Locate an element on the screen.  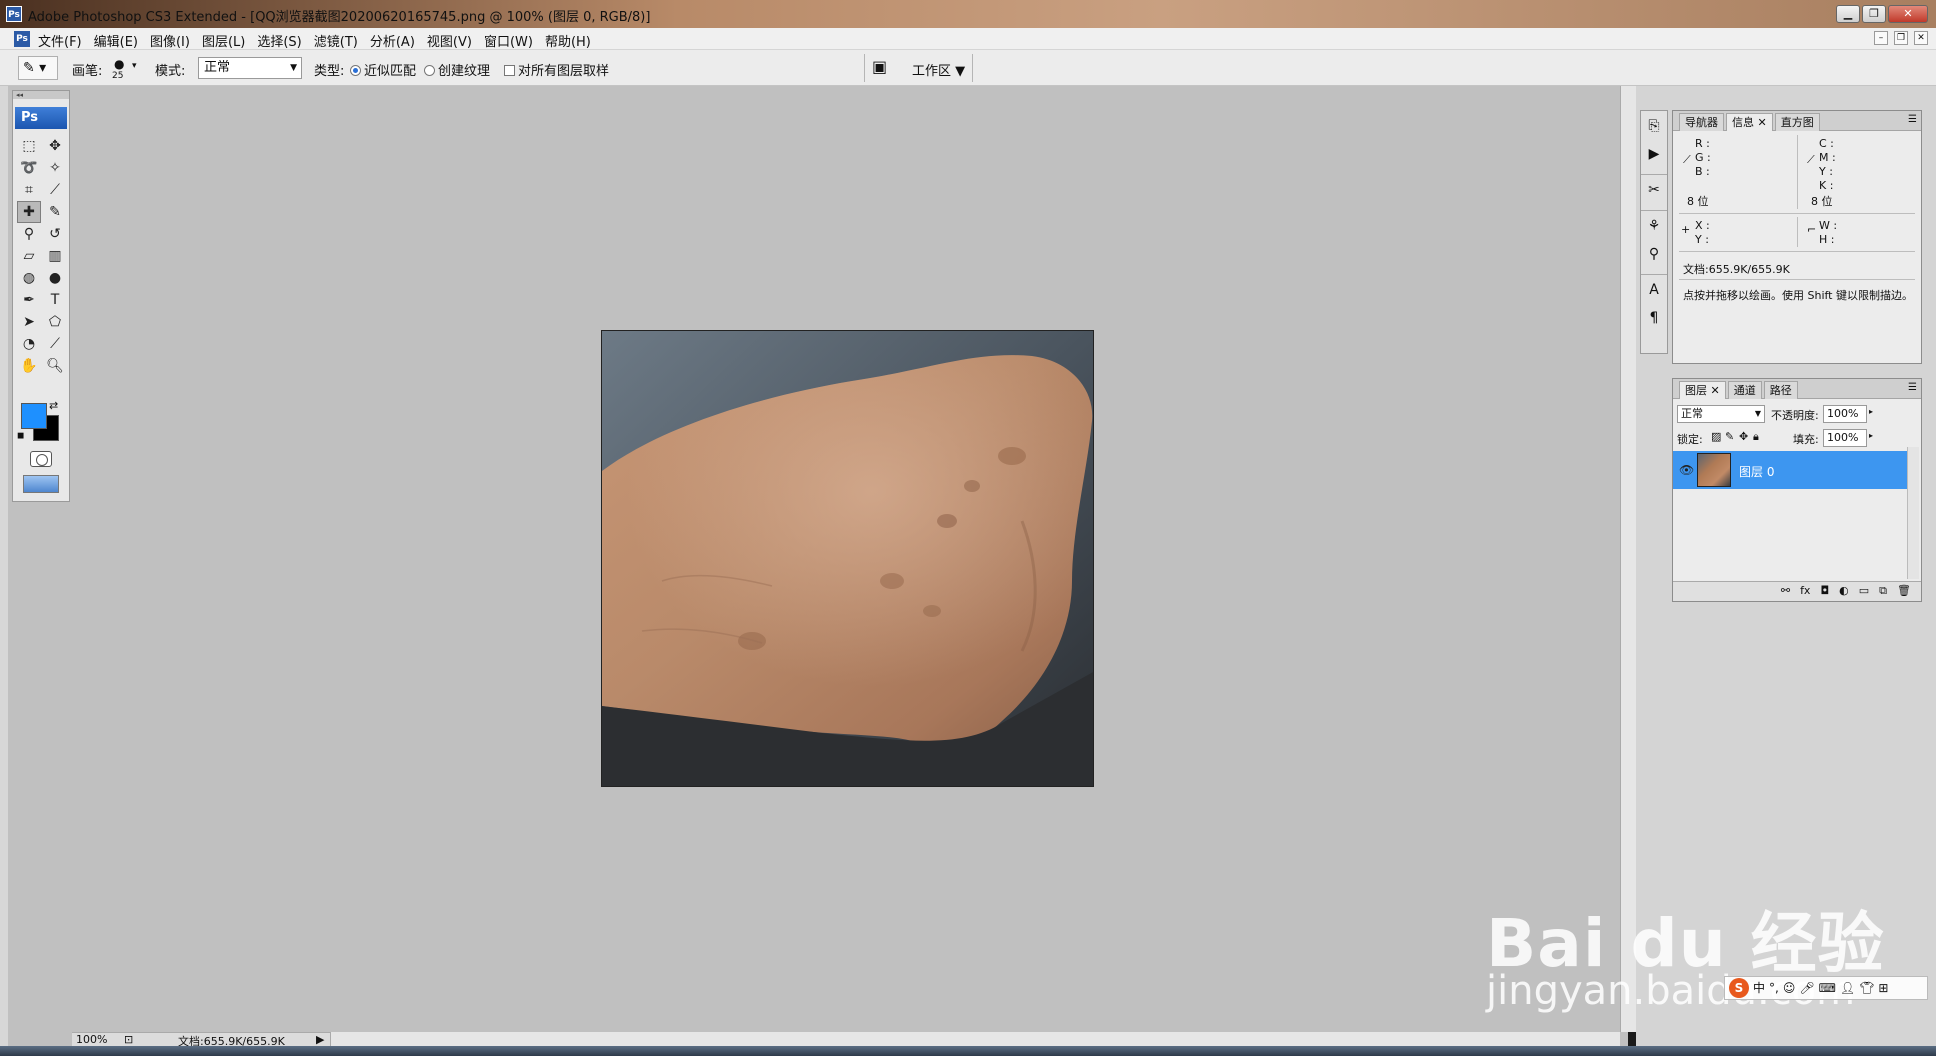
type-proximity-match: 近似匹配 is located at coordinates (383, 69).